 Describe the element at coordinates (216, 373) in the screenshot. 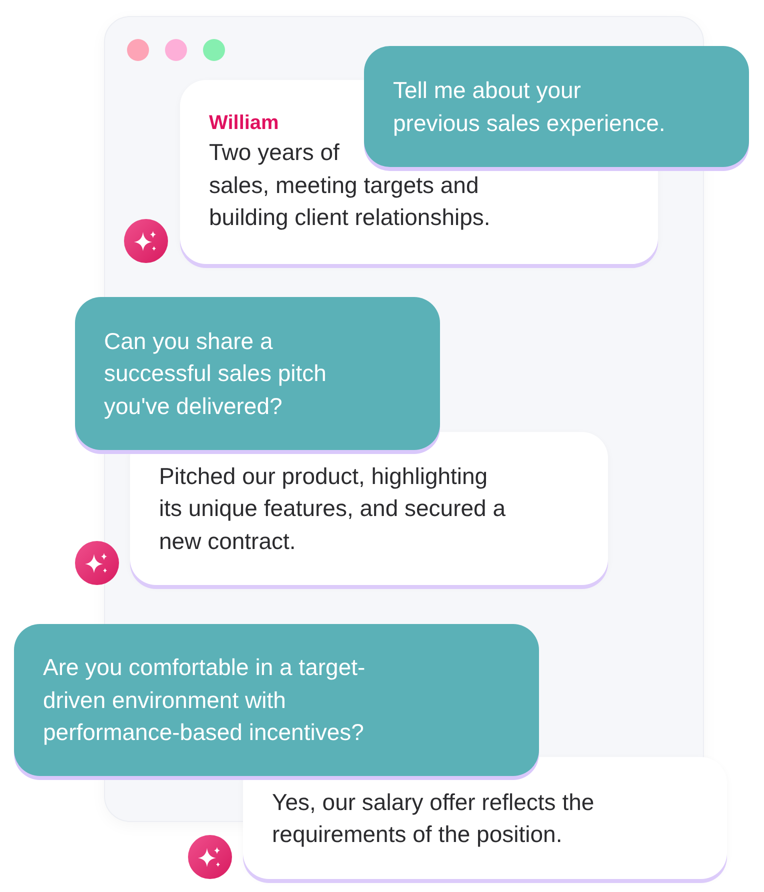

I see `message-text: Can you share a successful sales pitch you've delivered?` at that location.